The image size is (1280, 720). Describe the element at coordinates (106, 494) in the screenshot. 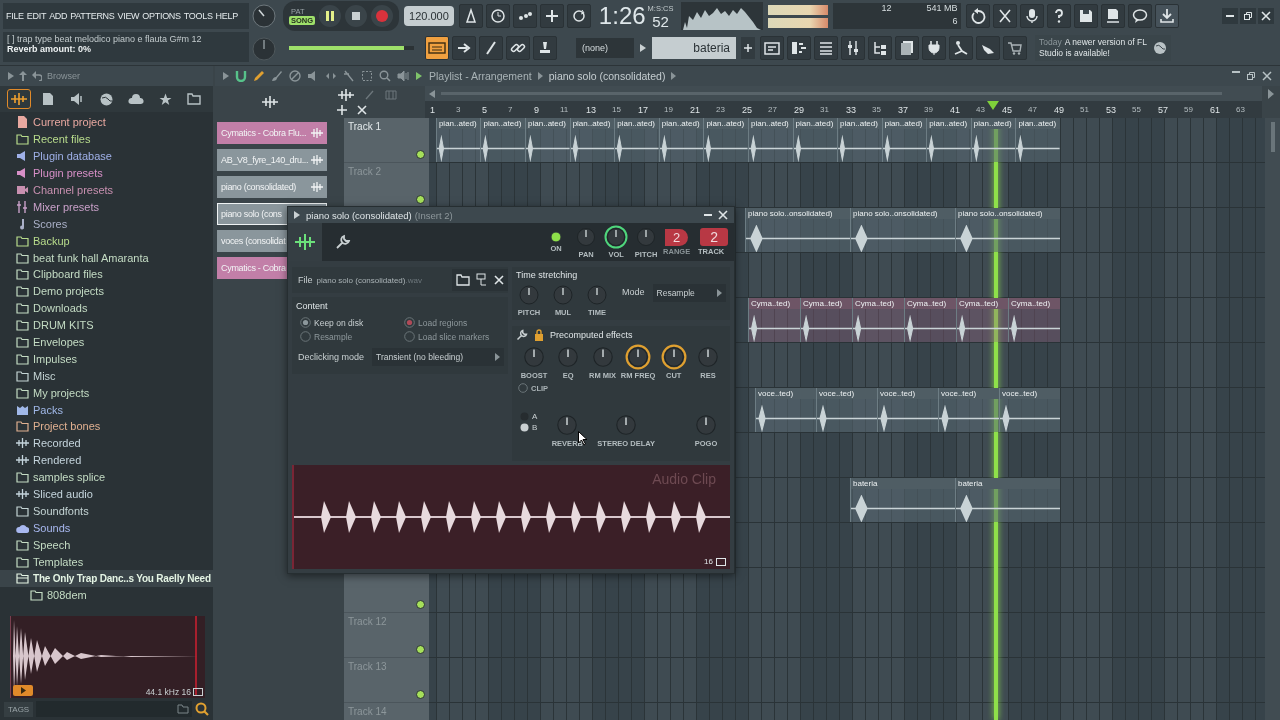

I see `browser-item: Sliced audio` at that location.